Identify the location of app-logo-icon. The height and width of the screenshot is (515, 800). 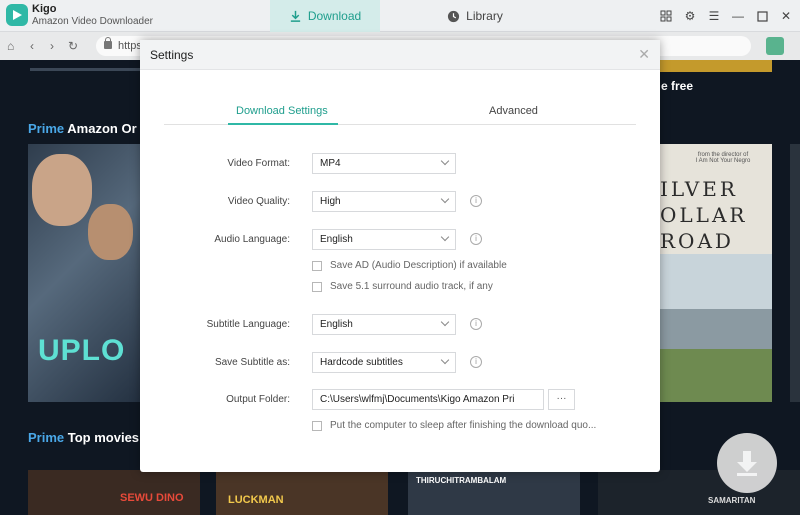
(17, 15).